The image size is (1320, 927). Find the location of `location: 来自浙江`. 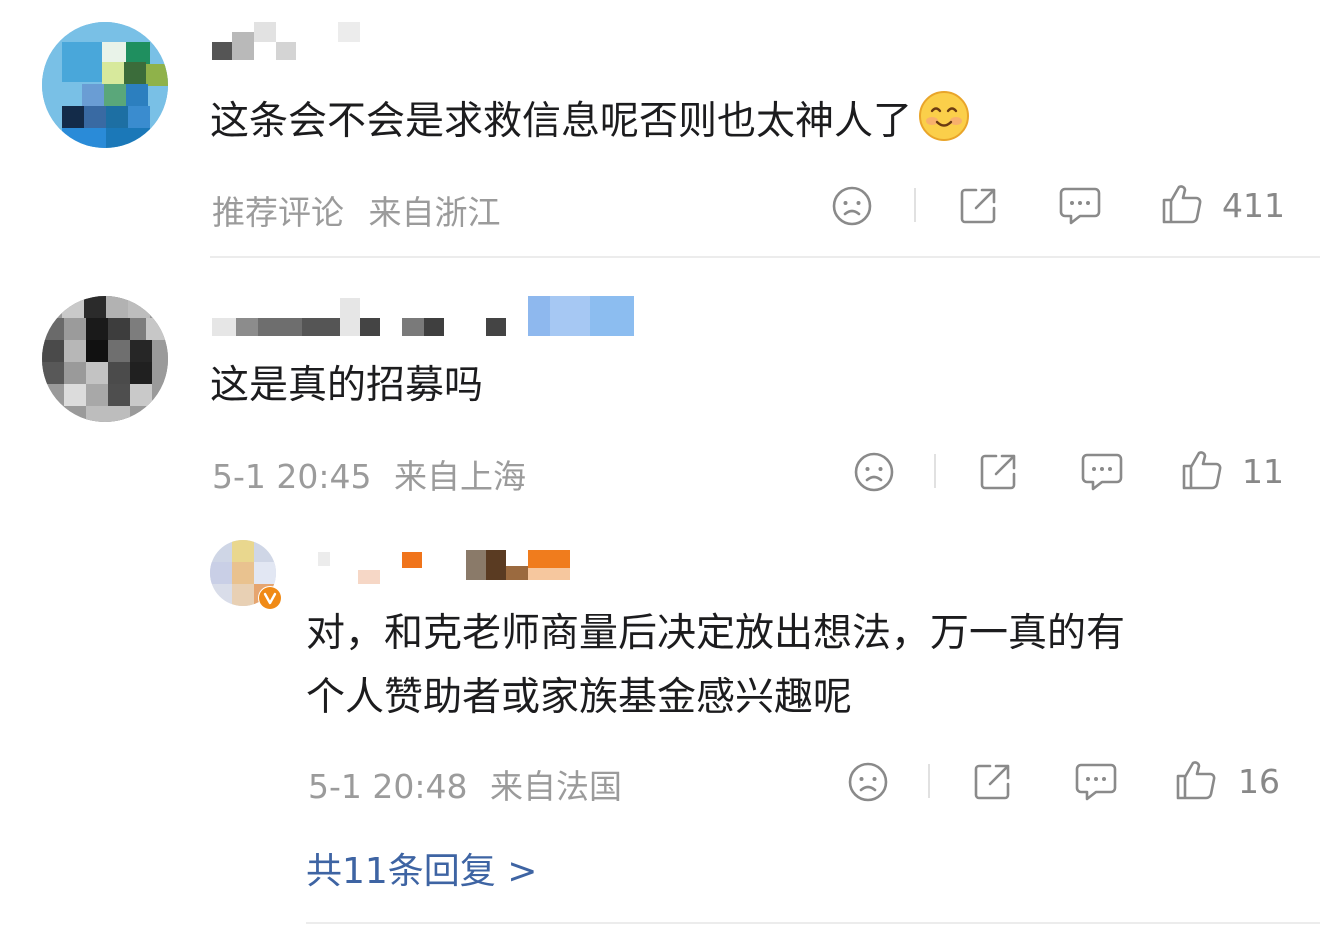

location: 来自浙江 is located at coordinates (434, 212).